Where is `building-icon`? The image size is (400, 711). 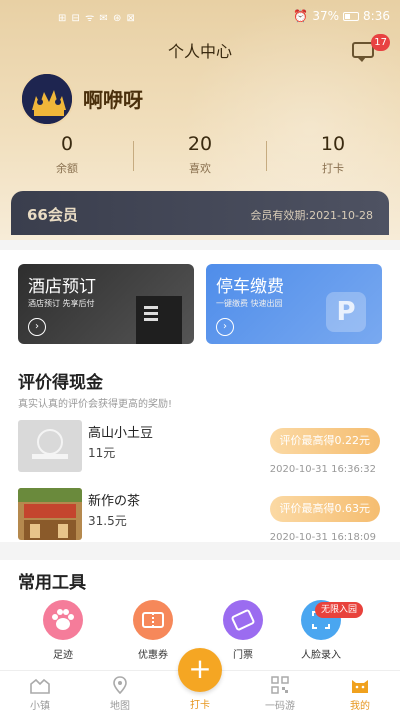 building-icon is located at coordinates (159, 320).